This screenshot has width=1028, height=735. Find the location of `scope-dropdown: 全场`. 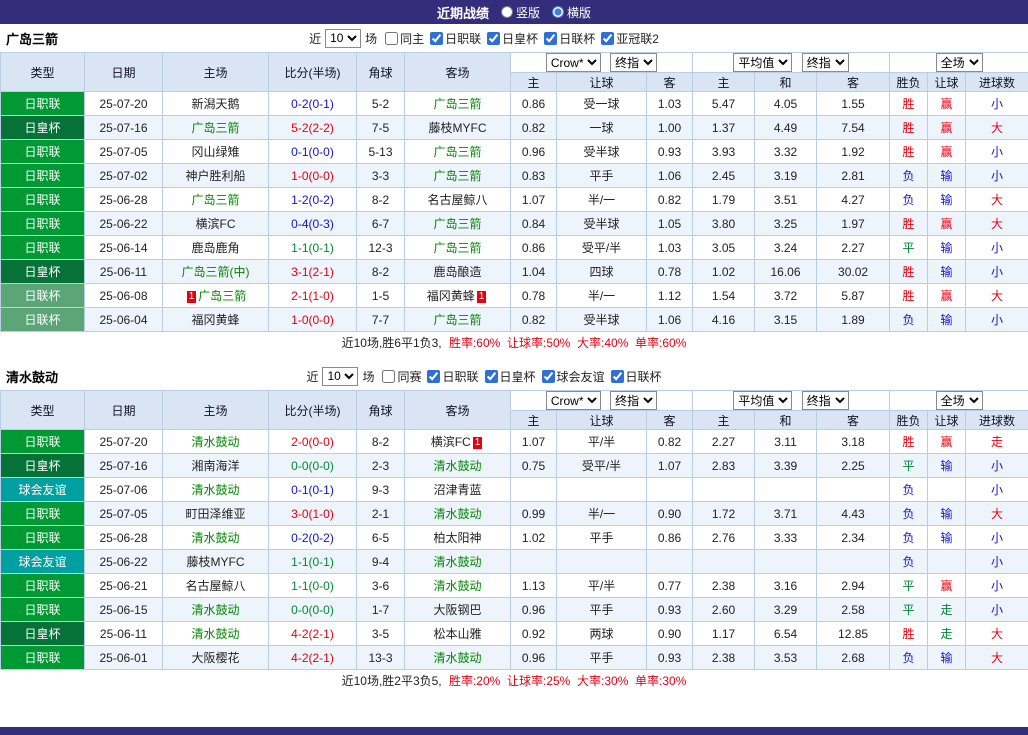

scope-dropdown: 全场 is located at coordinates (958, 62).